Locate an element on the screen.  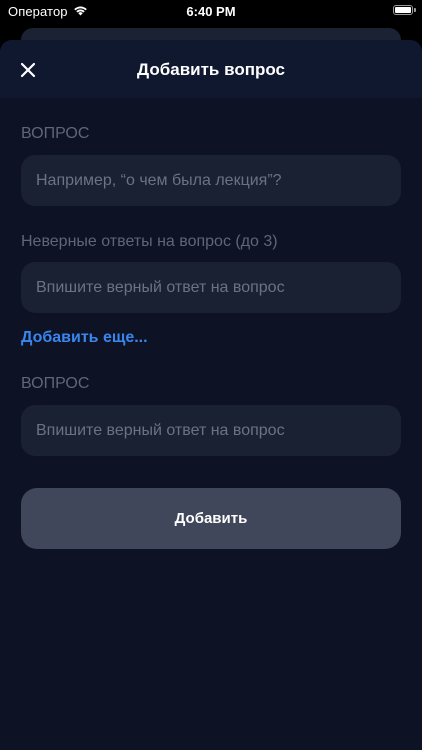
page-title: Добавить вопрос is located at coordinates (211, 69).